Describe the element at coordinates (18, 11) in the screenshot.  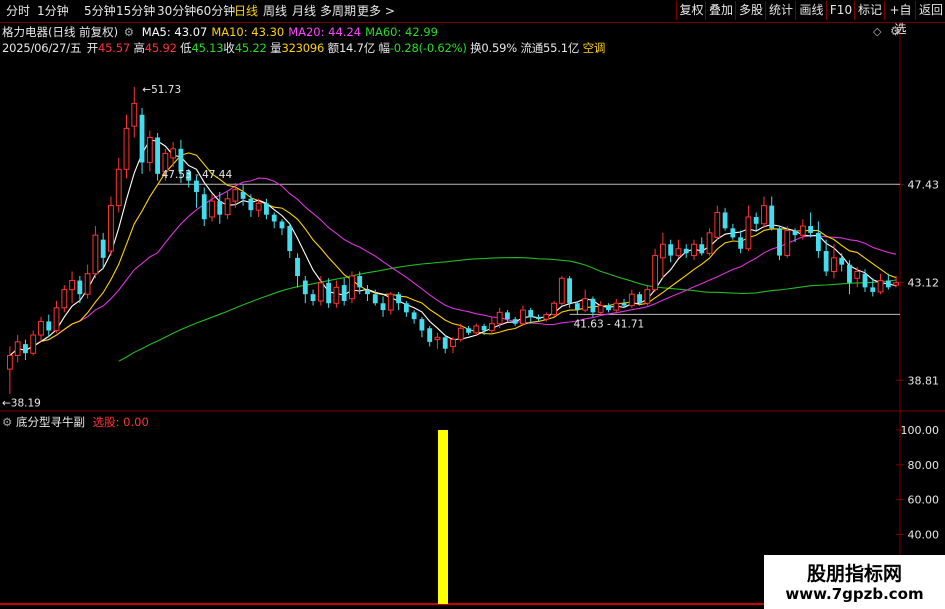
I see `tab-period-0: 分时` at that location.